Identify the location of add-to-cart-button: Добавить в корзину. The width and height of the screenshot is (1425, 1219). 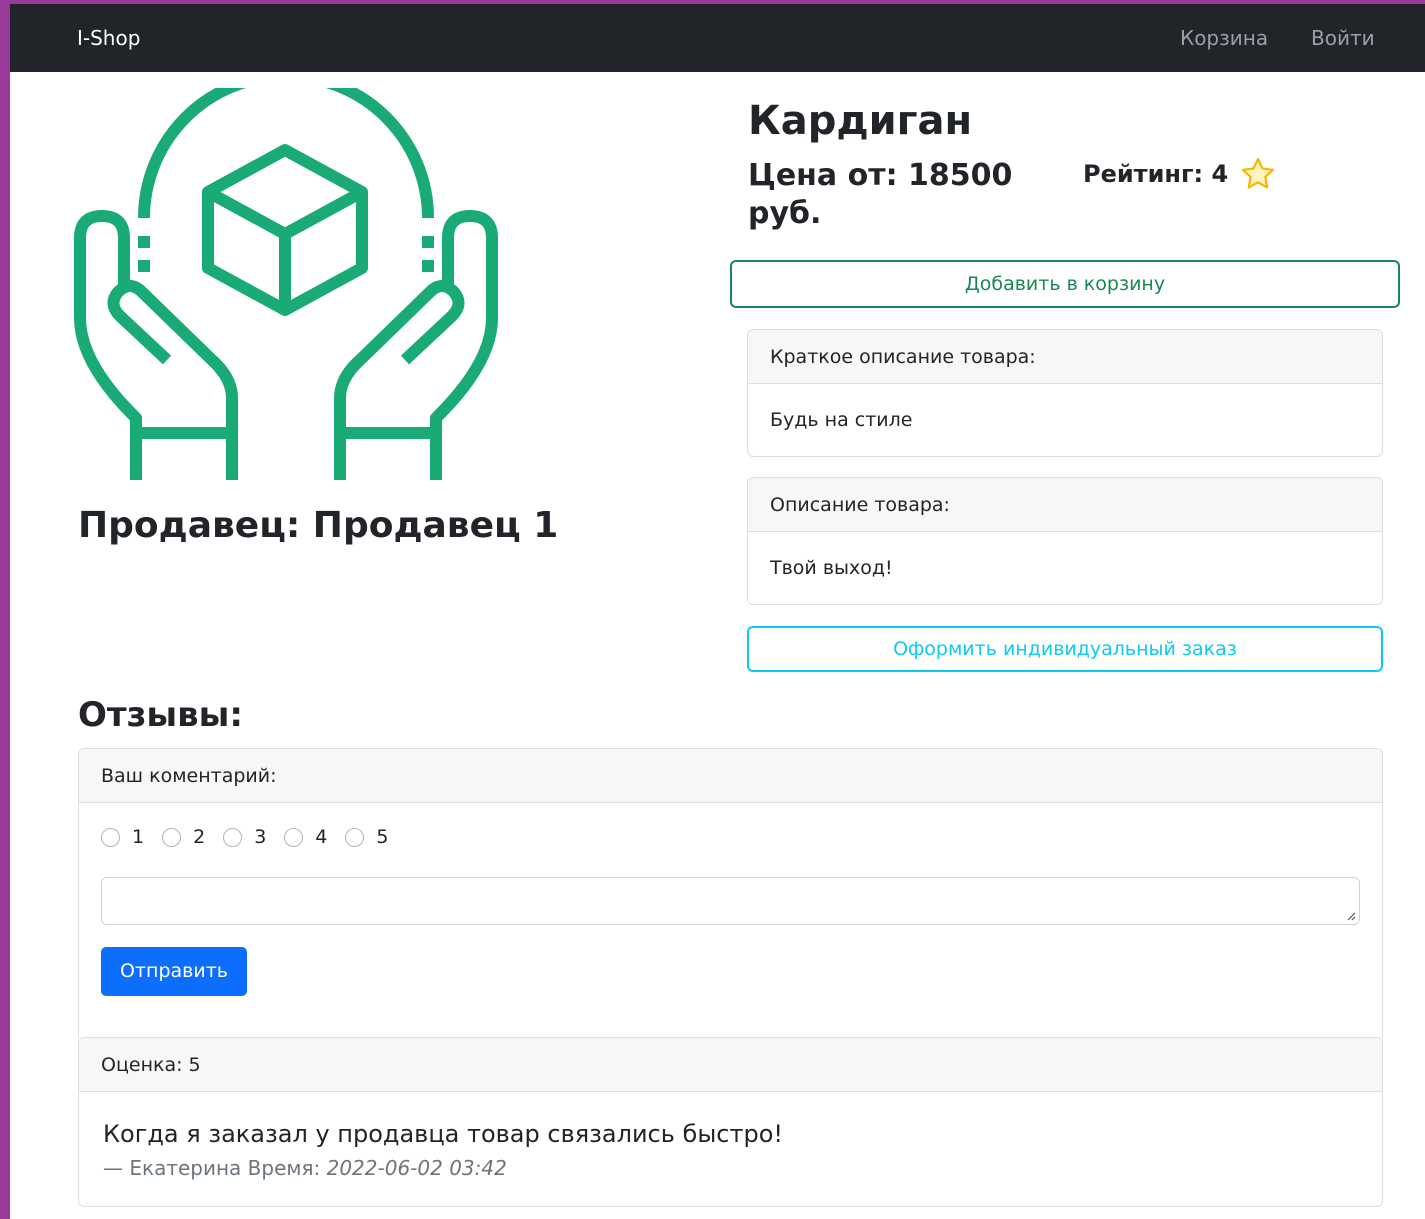
(1065, 284).